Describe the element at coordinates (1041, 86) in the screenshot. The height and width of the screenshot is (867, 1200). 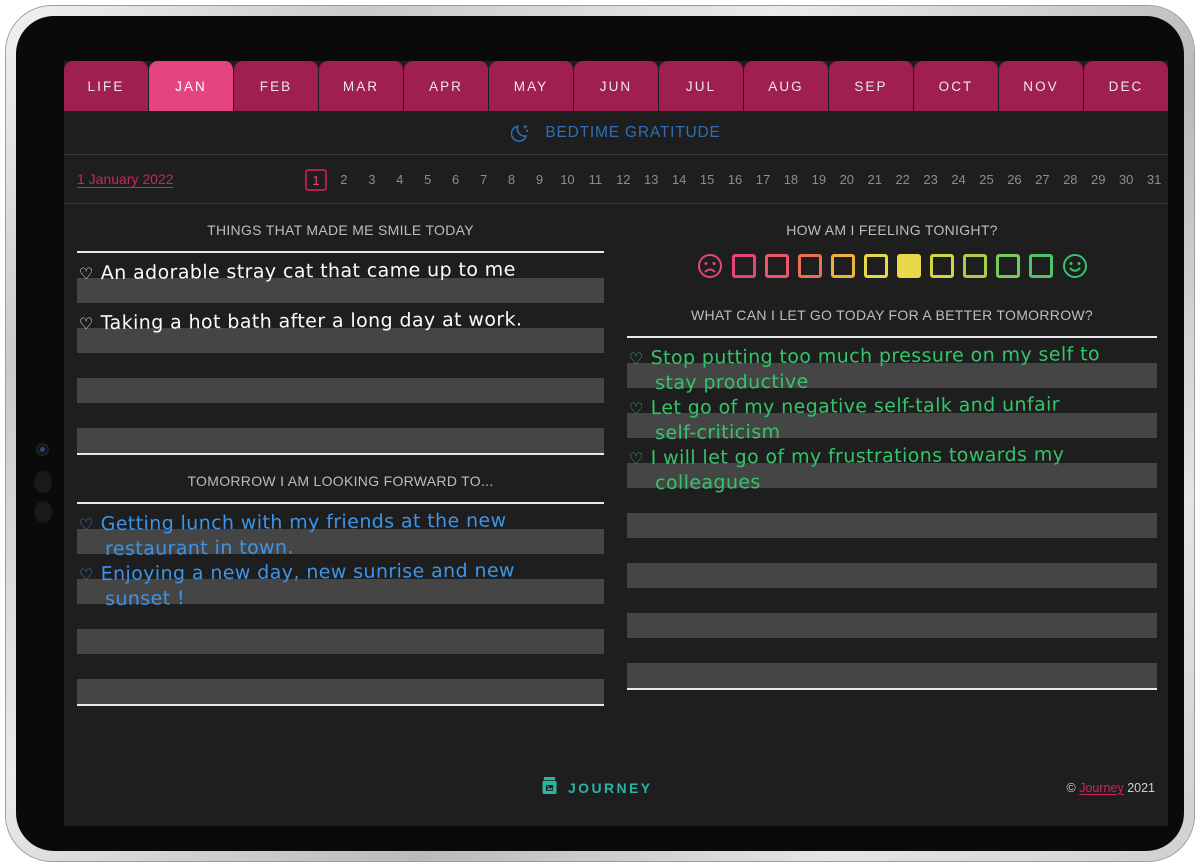
I see `tab-nov: NOV` at that location.